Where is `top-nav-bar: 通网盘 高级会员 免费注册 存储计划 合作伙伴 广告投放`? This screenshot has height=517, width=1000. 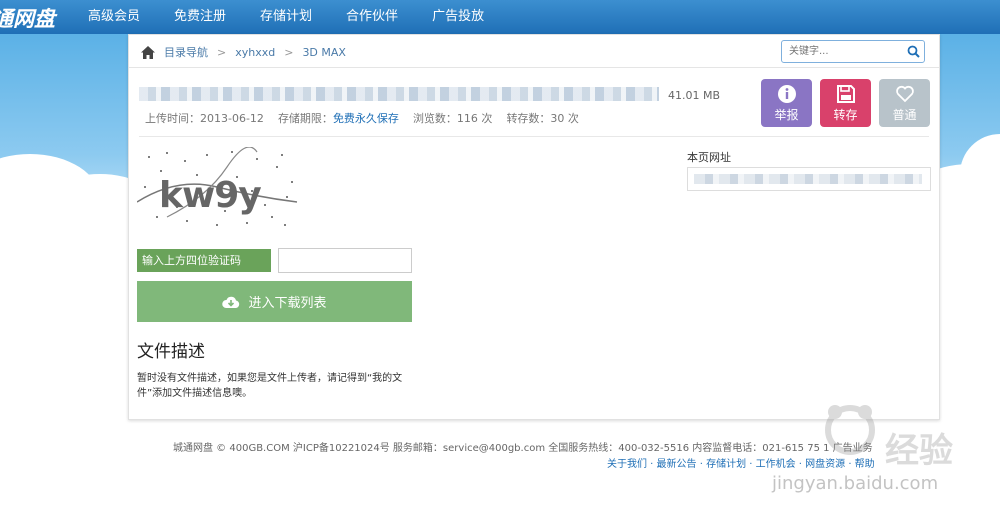 top-nav-bar: 通网盘 高级会员 免费注册 存储计划 合作伙伴 广告投放 is located at coordinates (500, 17).